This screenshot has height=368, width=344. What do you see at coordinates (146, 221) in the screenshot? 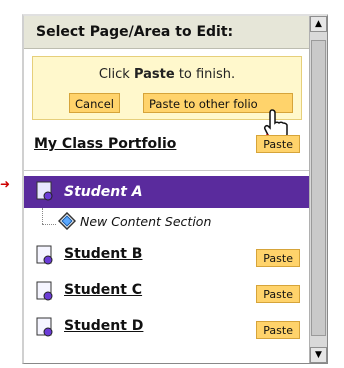
I see `content-section-label: New Content Section` at bounding box center [146, 221].